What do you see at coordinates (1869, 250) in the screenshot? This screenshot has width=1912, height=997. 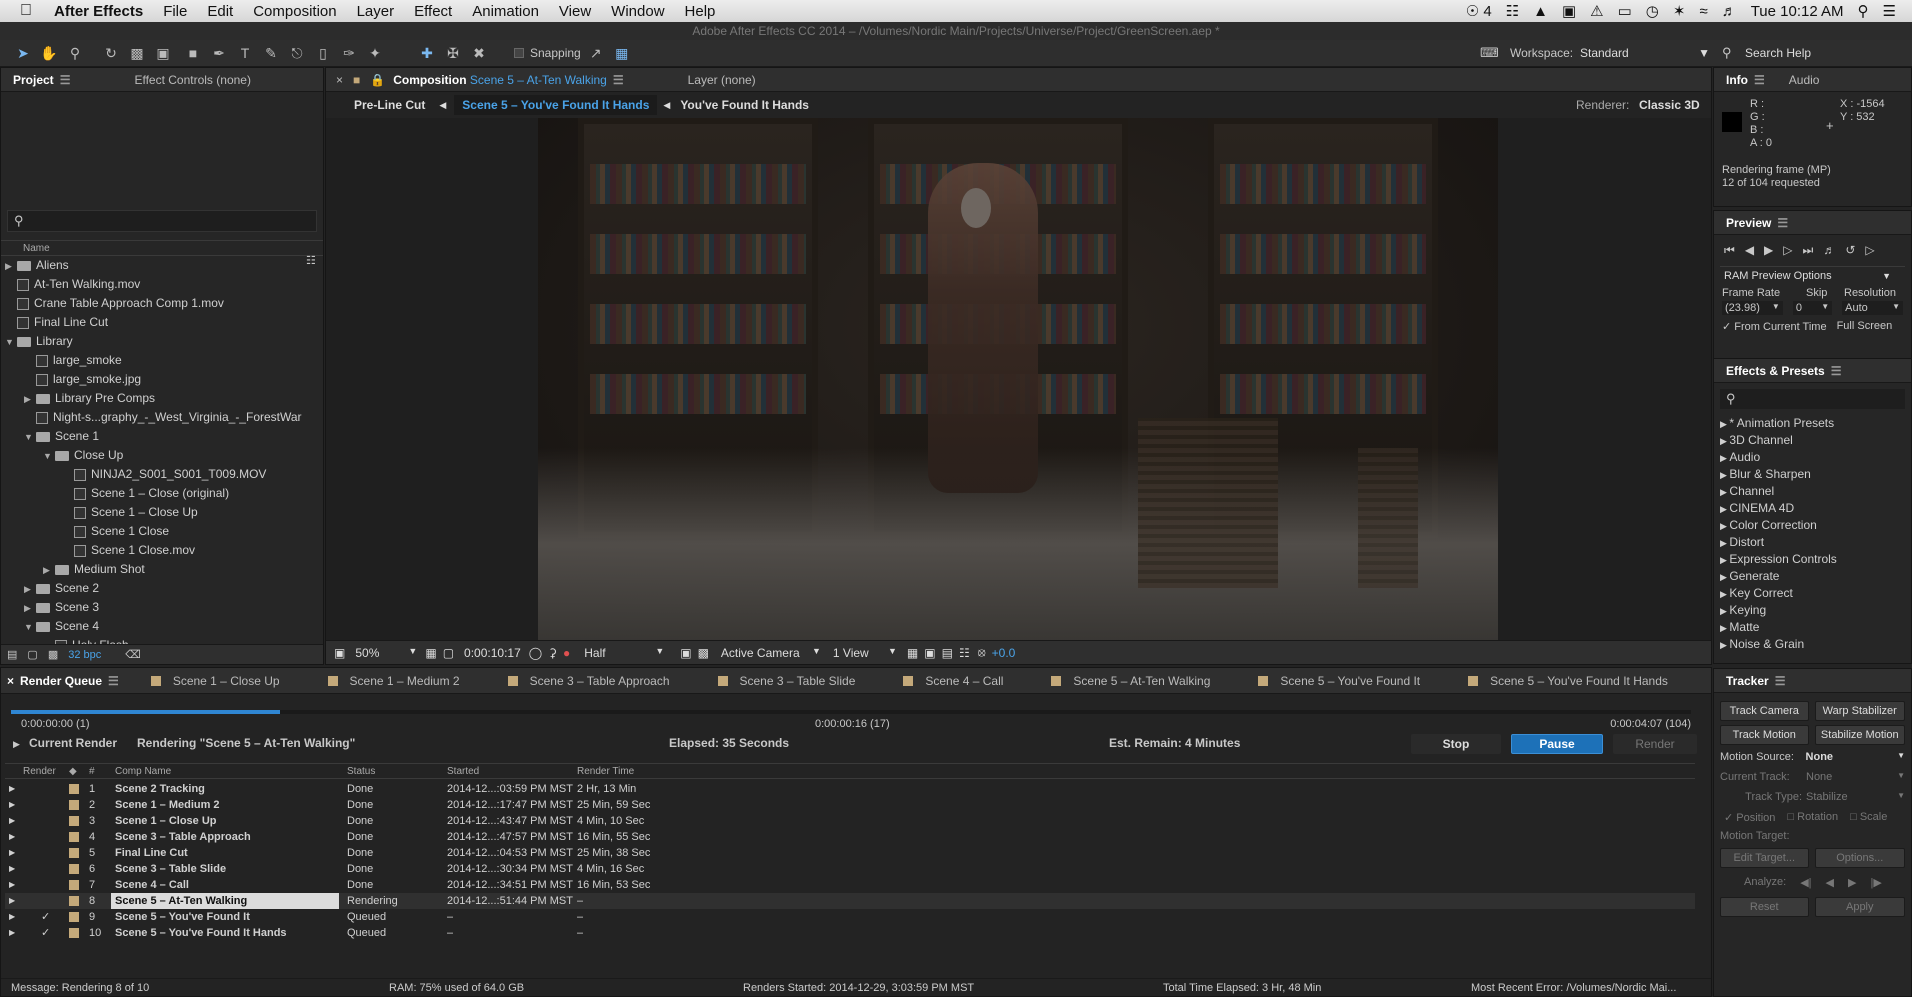 I see `ram-preview-icon: ▷` at bounding box center [1869, 250].